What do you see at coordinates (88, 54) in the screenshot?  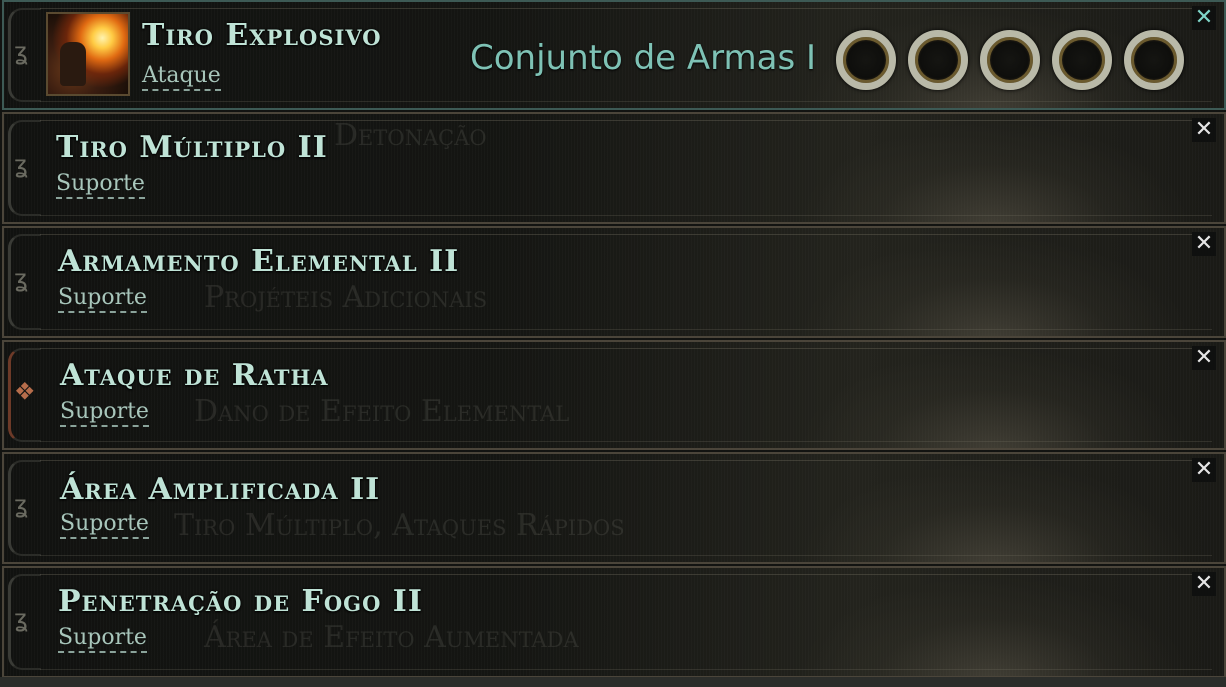 I see `explosive-shot-icon` at bounding box center [88, 54].